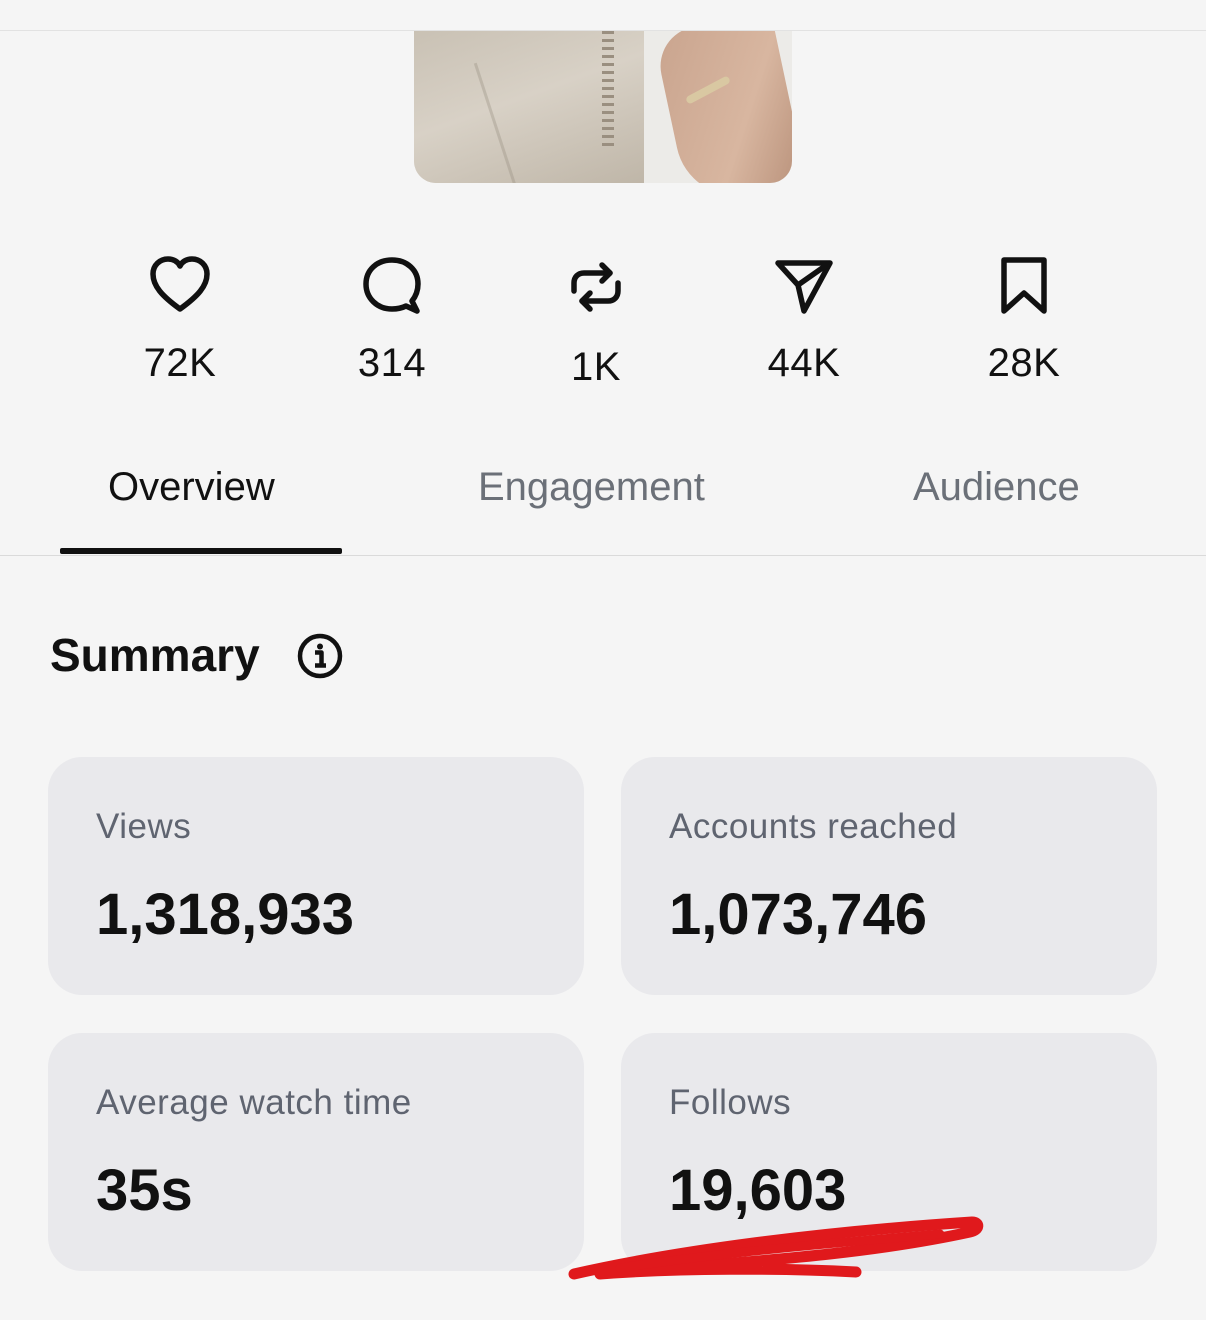  I want to click on heart-icon, so click(180, 284).